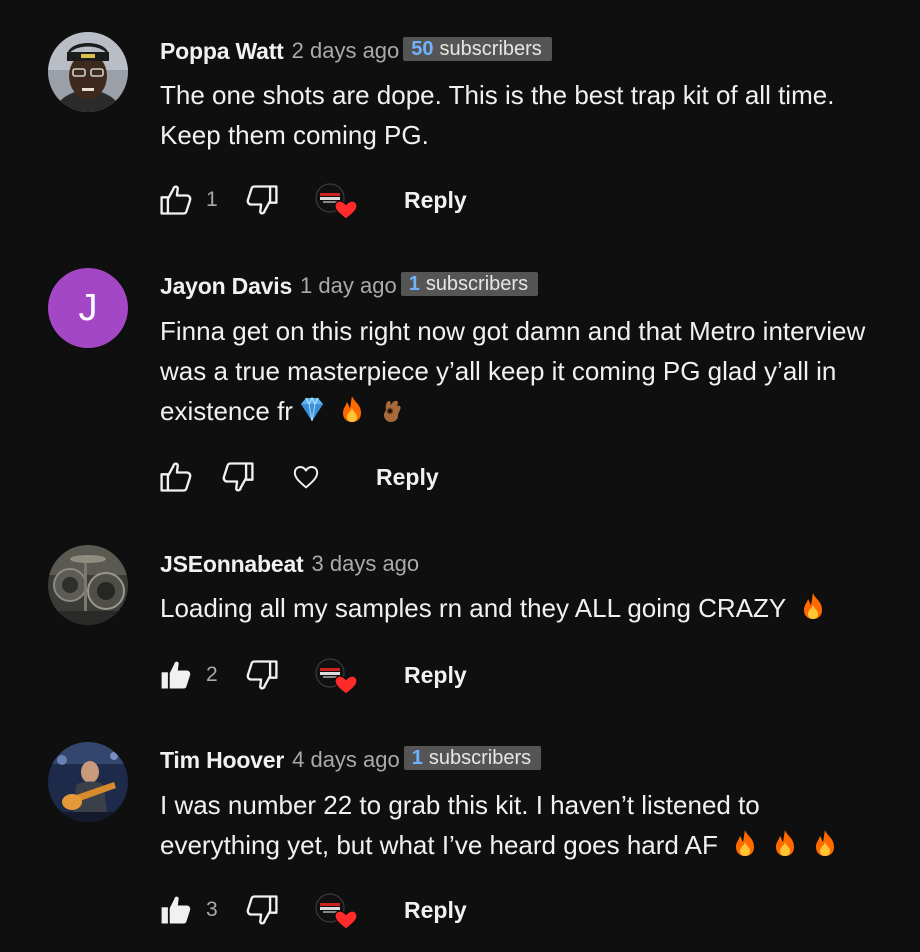 This screenshot has height=952, width=920. What do you see at coordinates (212, 199) in the screenshot?
I see `like-count: 1` at bounding box center [212, 199].